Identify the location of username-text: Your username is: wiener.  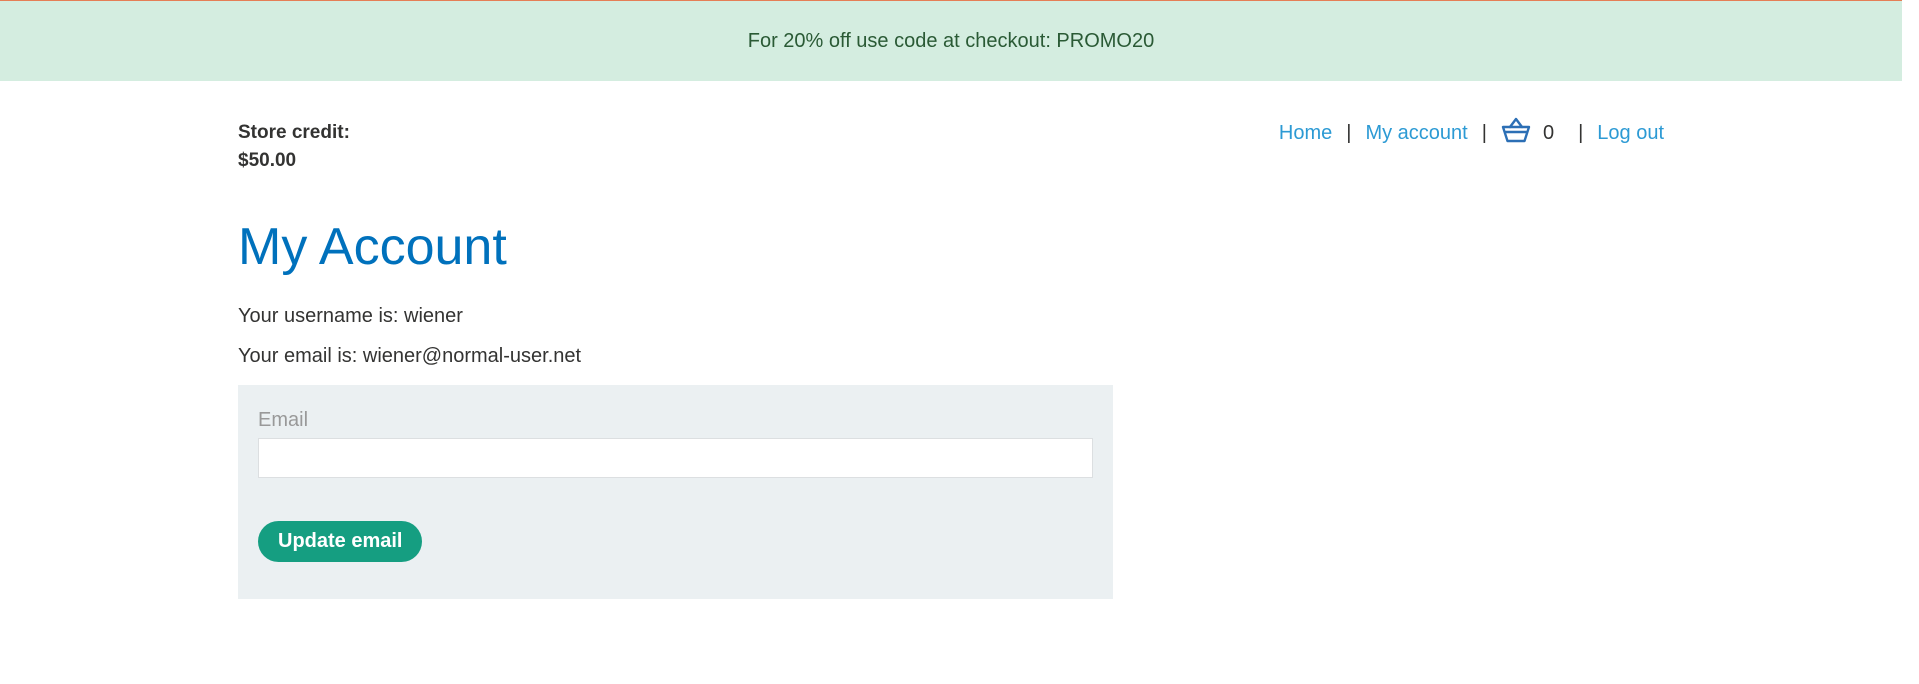
(350, 316).